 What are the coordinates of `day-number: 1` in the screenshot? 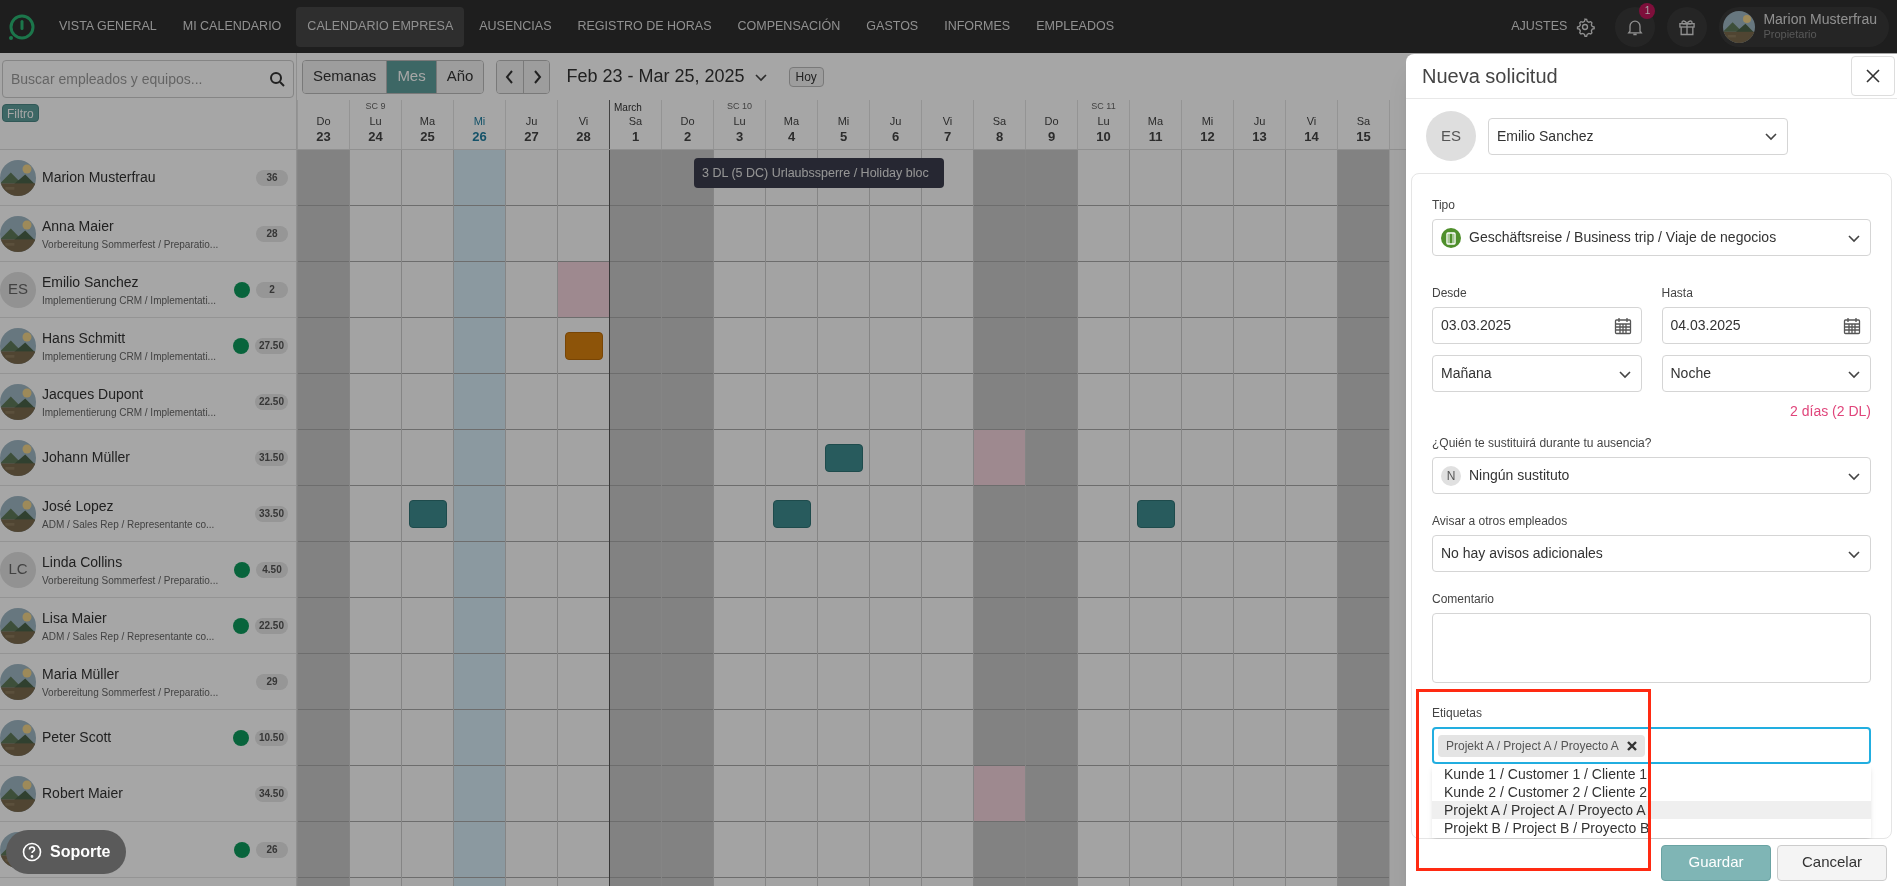 It's located at (635, 136).